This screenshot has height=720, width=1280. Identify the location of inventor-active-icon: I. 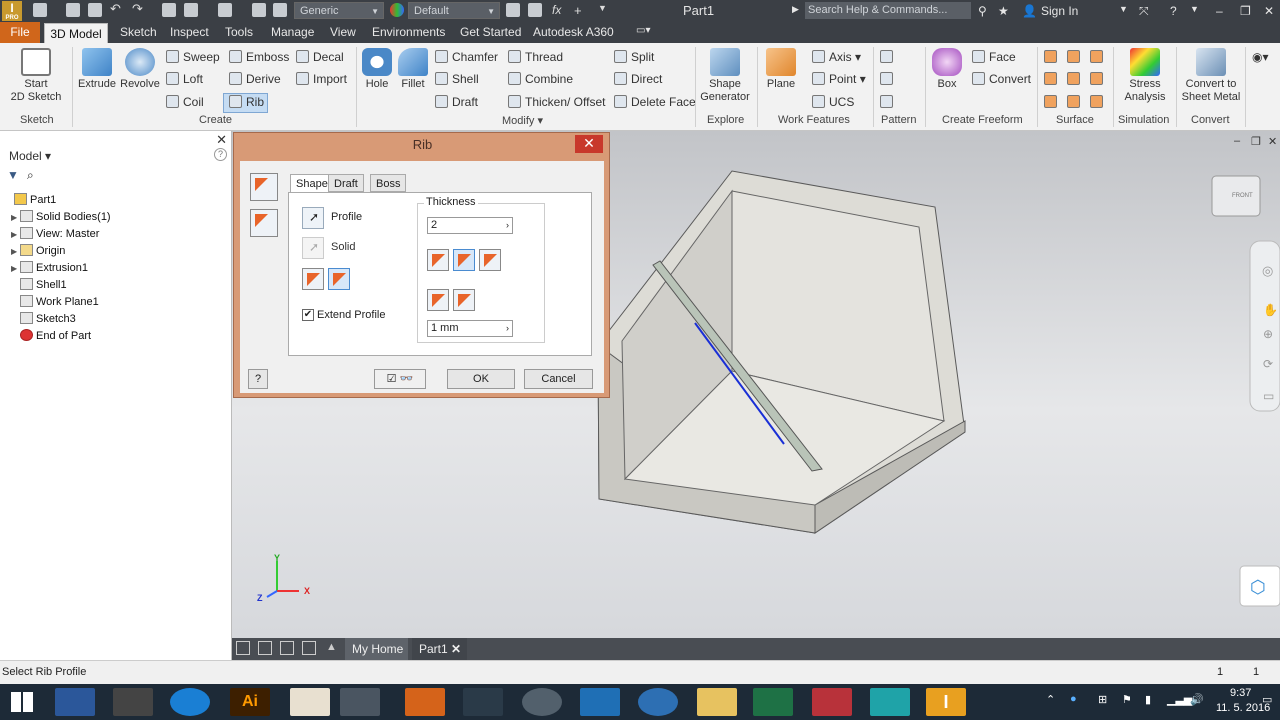
(946, 702).